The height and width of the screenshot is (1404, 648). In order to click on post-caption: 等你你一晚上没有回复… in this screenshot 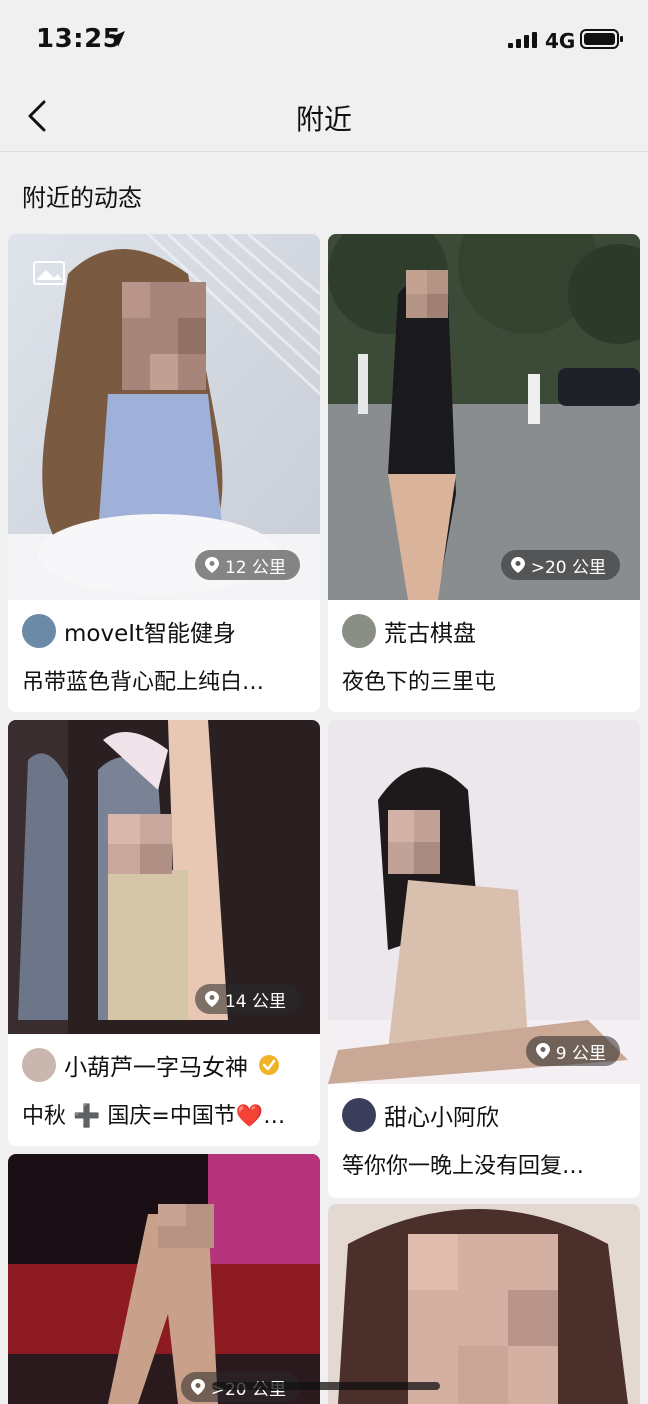, I will do `click(463, 1166)`.